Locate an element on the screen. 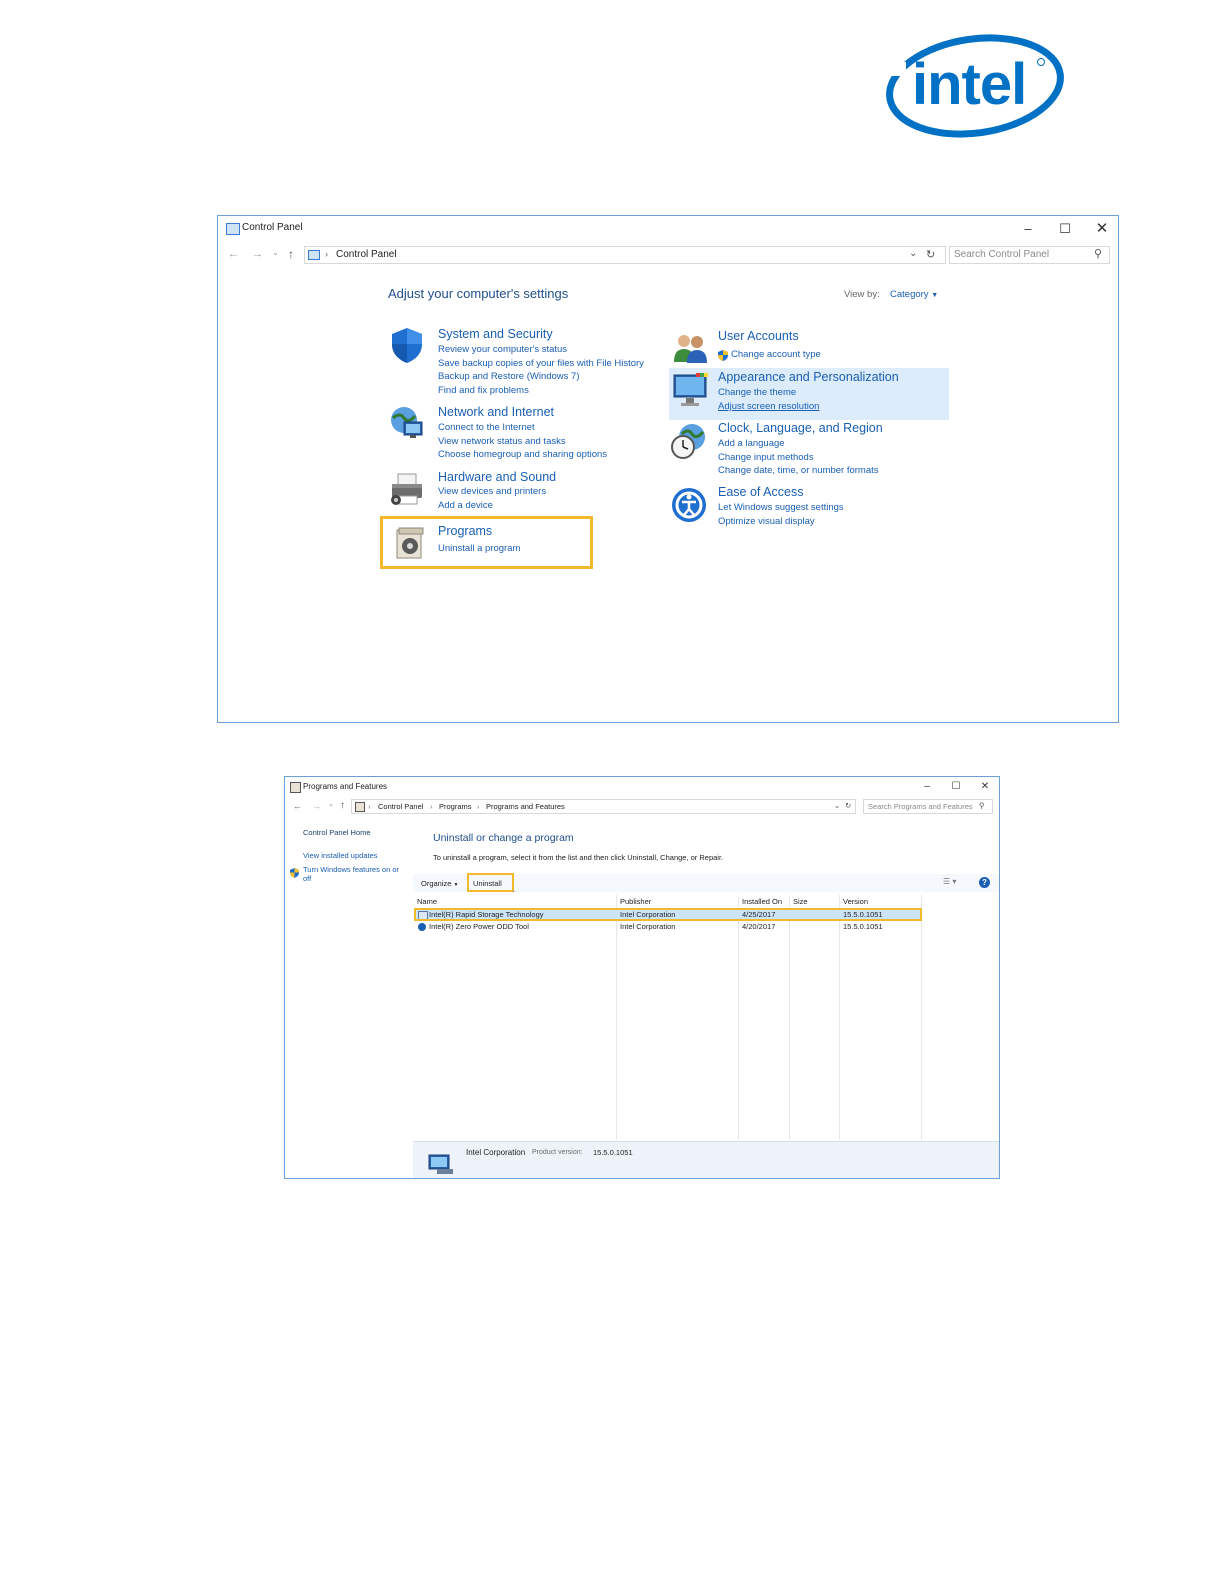  address-bar: › Control Panel ⌄ ↻ is located at coordinates (625, 255).